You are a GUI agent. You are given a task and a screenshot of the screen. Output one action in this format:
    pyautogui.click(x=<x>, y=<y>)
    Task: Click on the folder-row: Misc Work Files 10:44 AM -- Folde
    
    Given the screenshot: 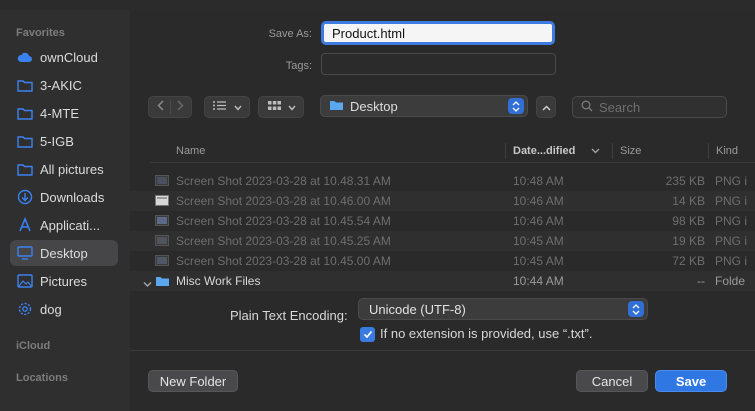 What is the action you would take?
    pyautogui.click(x=442, y=281)
    